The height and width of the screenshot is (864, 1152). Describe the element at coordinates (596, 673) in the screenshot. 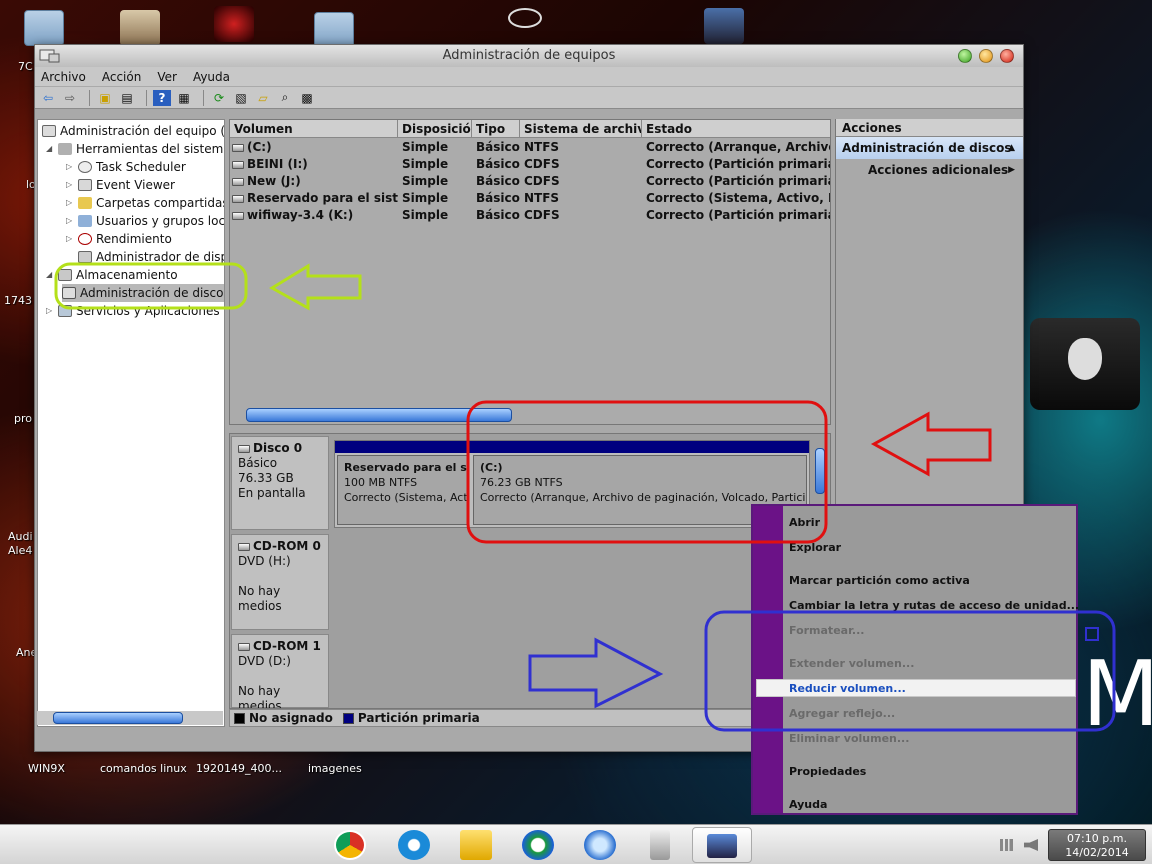

I see `blue-arrow` at that location.